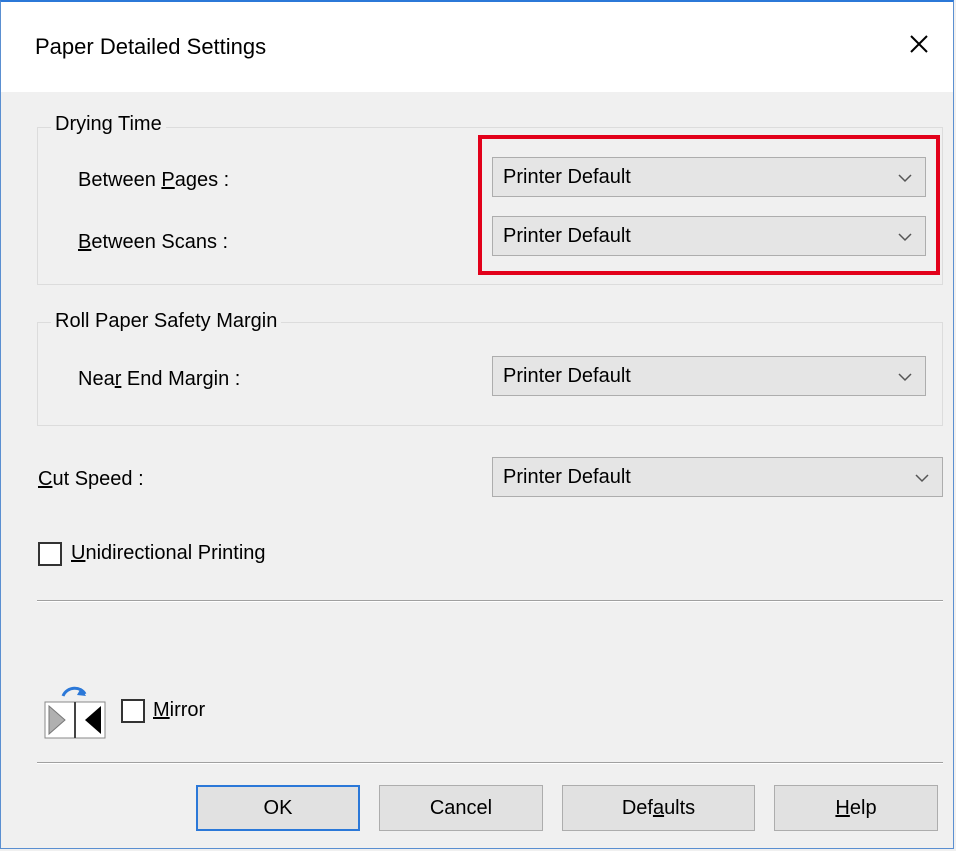 Image resolution: width=956 pixels, height=851 pixels. I want to click on mirror-label: Mirror, so click(179, 710).